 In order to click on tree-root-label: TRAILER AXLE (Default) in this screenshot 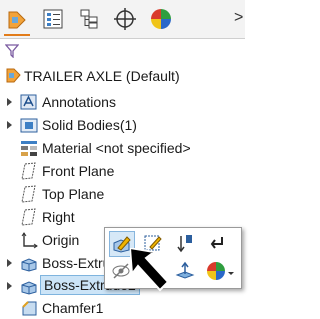, I will do `click(102, 76)`.